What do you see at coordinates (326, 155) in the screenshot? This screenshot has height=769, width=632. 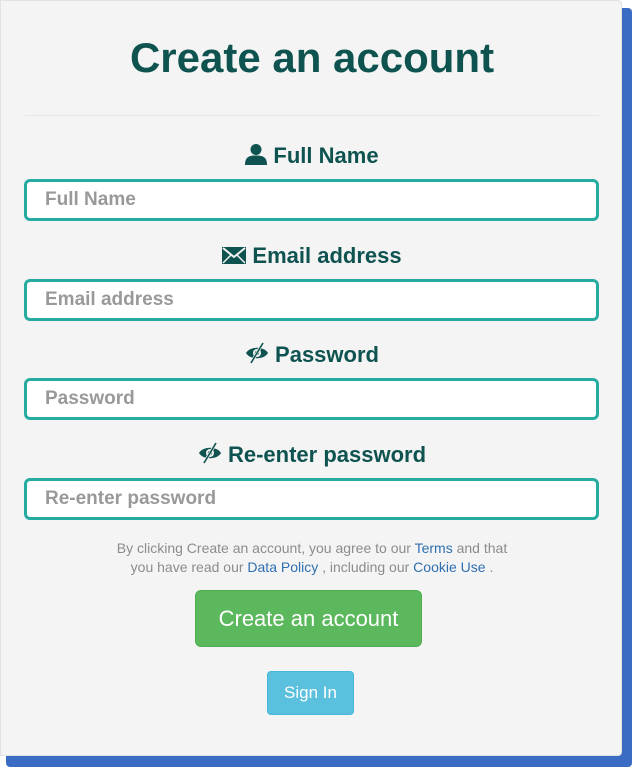 I see `full-name-label-text: Full Name` at bounding box center [326, 155].